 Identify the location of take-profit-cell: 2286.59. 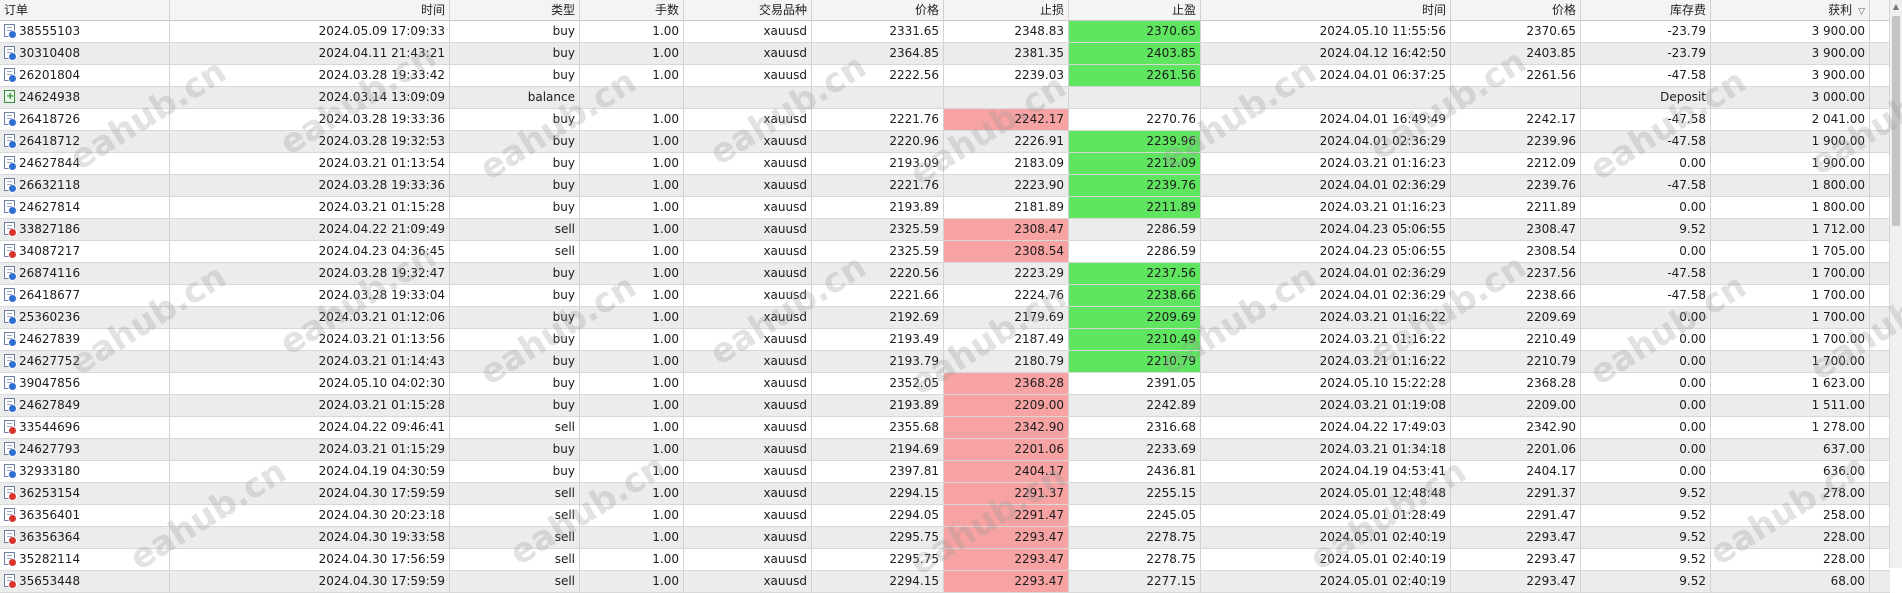
(1135, 251).